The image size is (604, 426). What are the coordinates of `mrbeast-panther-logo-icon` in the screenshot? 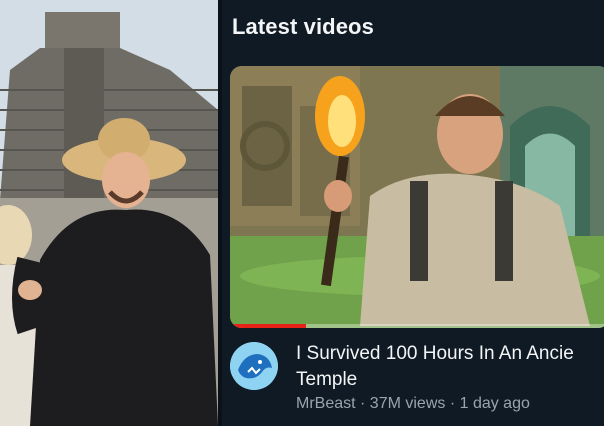 It's located at (254, 366).